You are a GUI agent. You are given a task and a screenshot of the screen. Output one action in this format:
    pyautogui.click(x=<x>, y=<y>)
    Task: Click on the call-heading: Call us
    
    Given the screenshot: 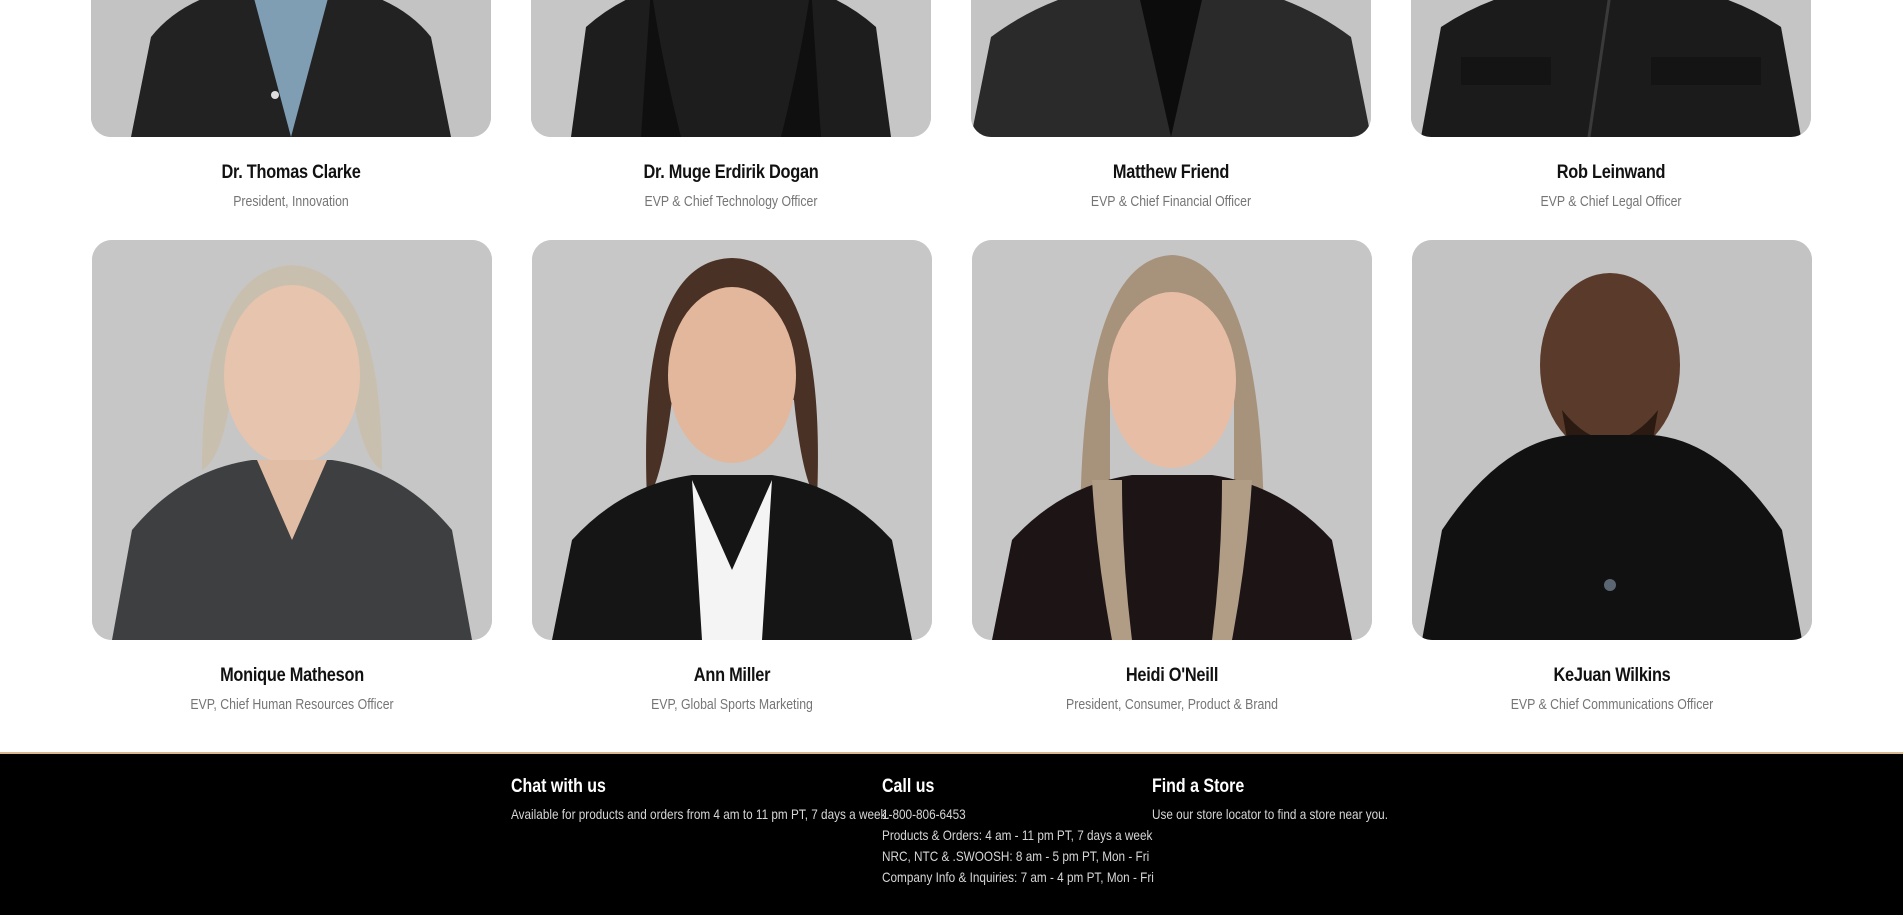 What is the action you would take?
    pyautogui.click(x=1018, y=787)
    